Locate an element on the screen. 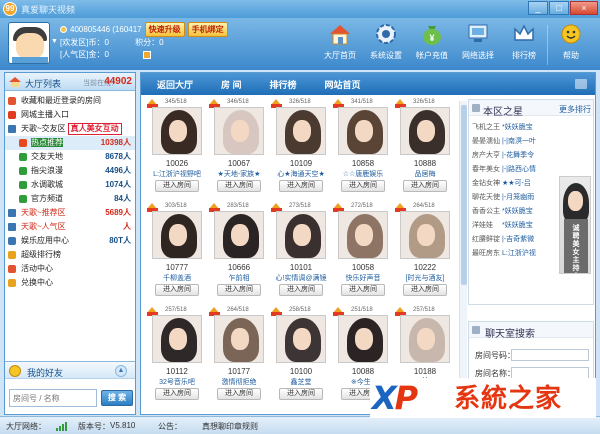 Image resolution: width=600 pixels, height=434 pixels. room-card: 258/518 10100 鑫芝堂 进入房间 is located at coordinates (301, 355).